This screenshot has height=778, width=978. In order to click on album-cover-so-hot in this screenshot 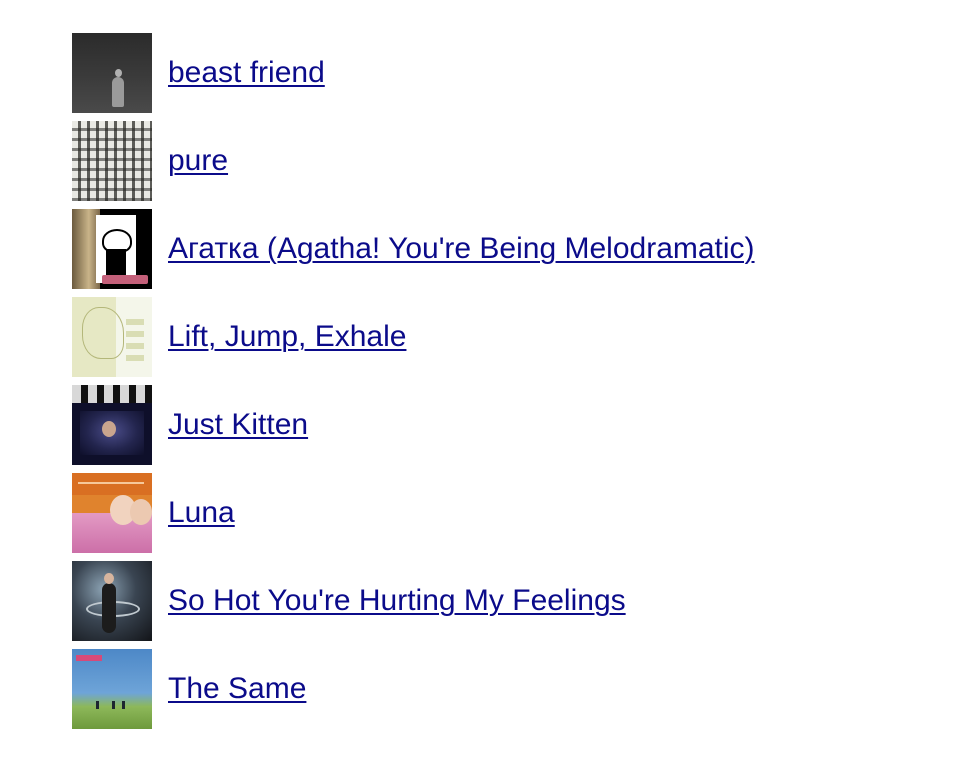, I will do `click(112, 601)`.